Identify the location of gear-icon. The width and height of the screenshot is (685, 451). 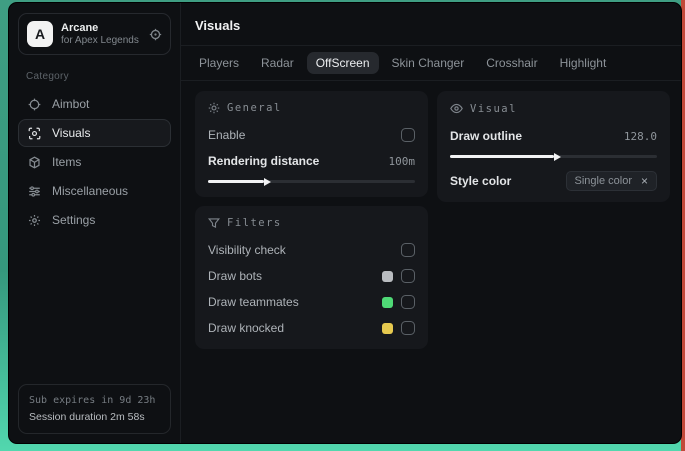
(34, 220).